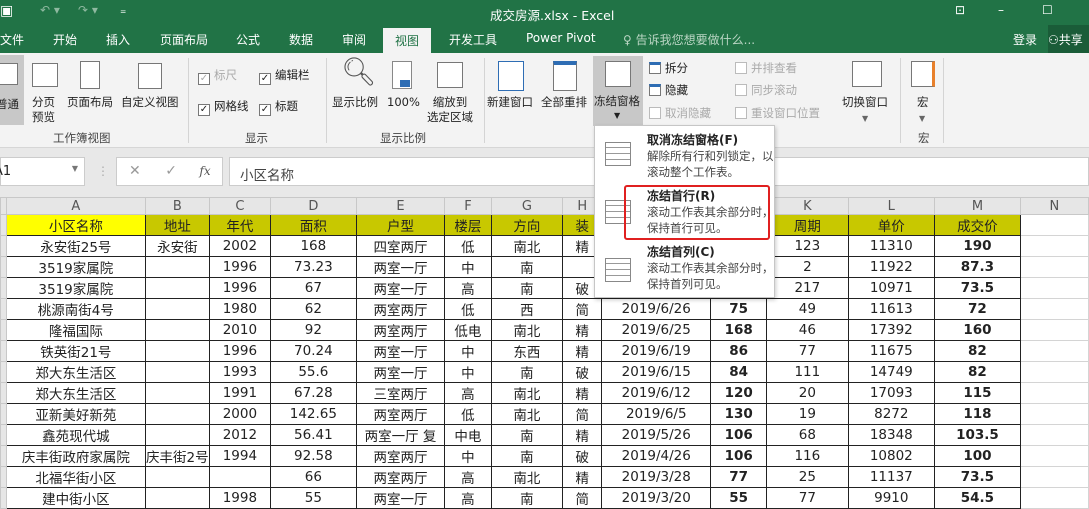 Image resolution: width=1089 pixels, height=509 pixels. What do you see at coordinates (977, 309) in the screenshot?
I see `cell: 72` at bounding box center [977, 309].